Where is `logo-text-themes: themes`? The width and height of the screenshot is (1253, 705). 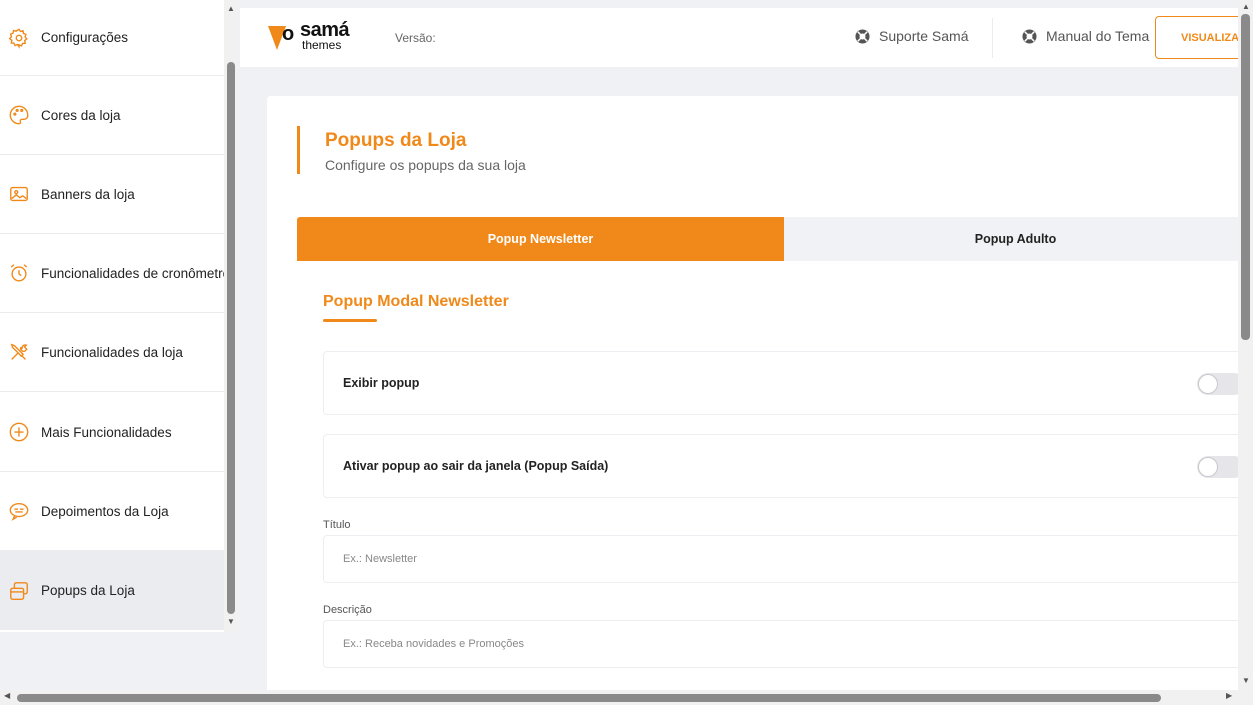 logo-text-themes: themes is located at coordinates (322, 45).